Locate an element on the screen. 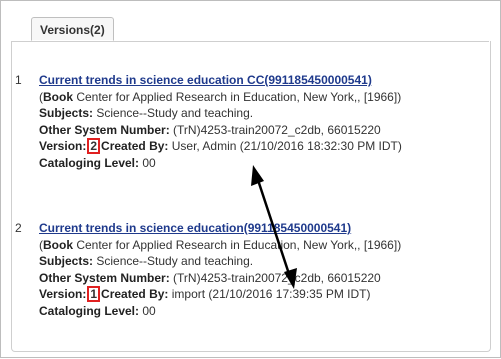  version-number-highlight: 1 is located at coordinates (94, 294).